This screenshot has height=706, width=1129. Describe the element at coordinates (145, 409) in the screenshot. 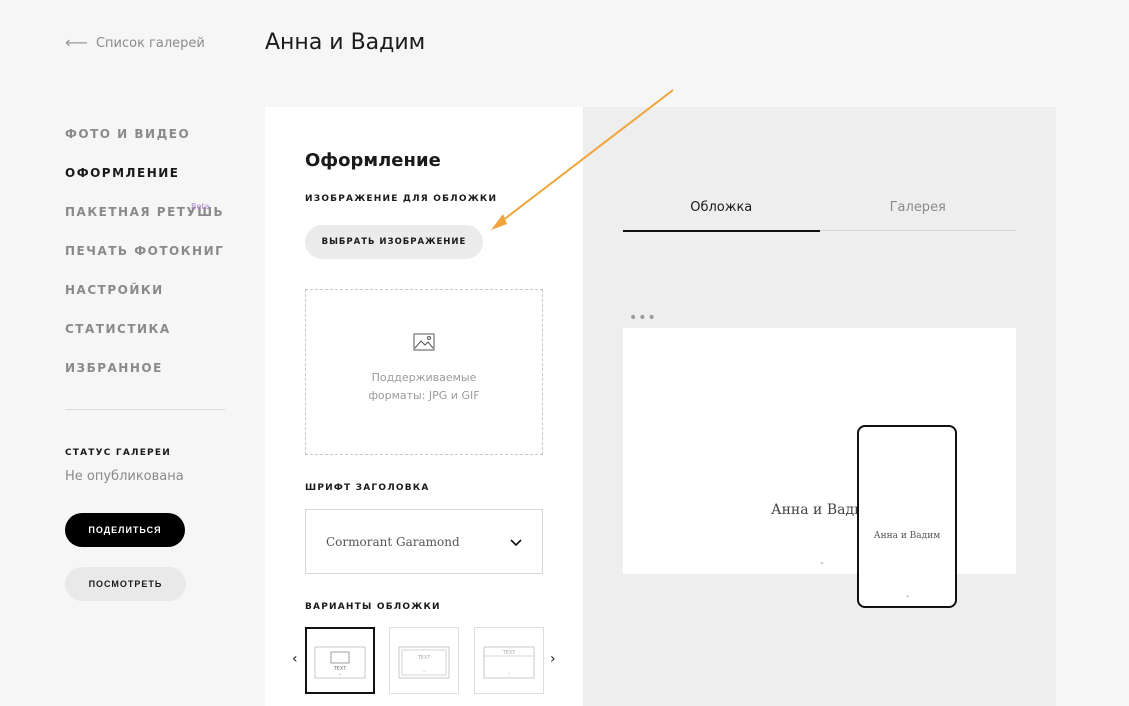

I see `sidebar-divider` at that location.